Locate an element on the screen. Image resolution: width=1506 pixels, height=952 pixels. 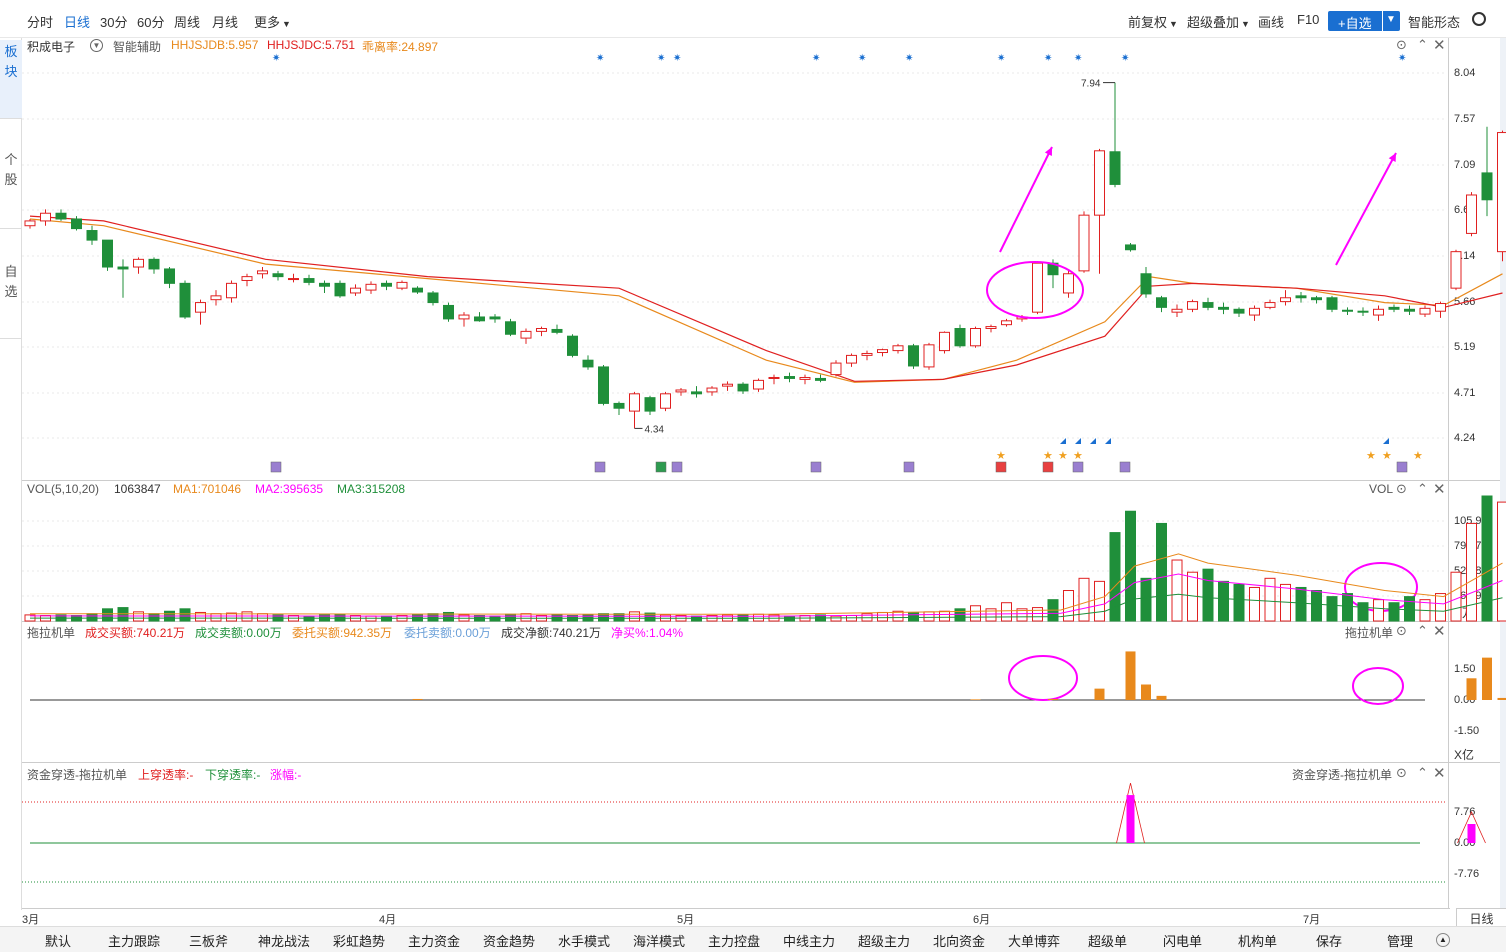
fund-spike-bar is located at coordinates (1130, 819).